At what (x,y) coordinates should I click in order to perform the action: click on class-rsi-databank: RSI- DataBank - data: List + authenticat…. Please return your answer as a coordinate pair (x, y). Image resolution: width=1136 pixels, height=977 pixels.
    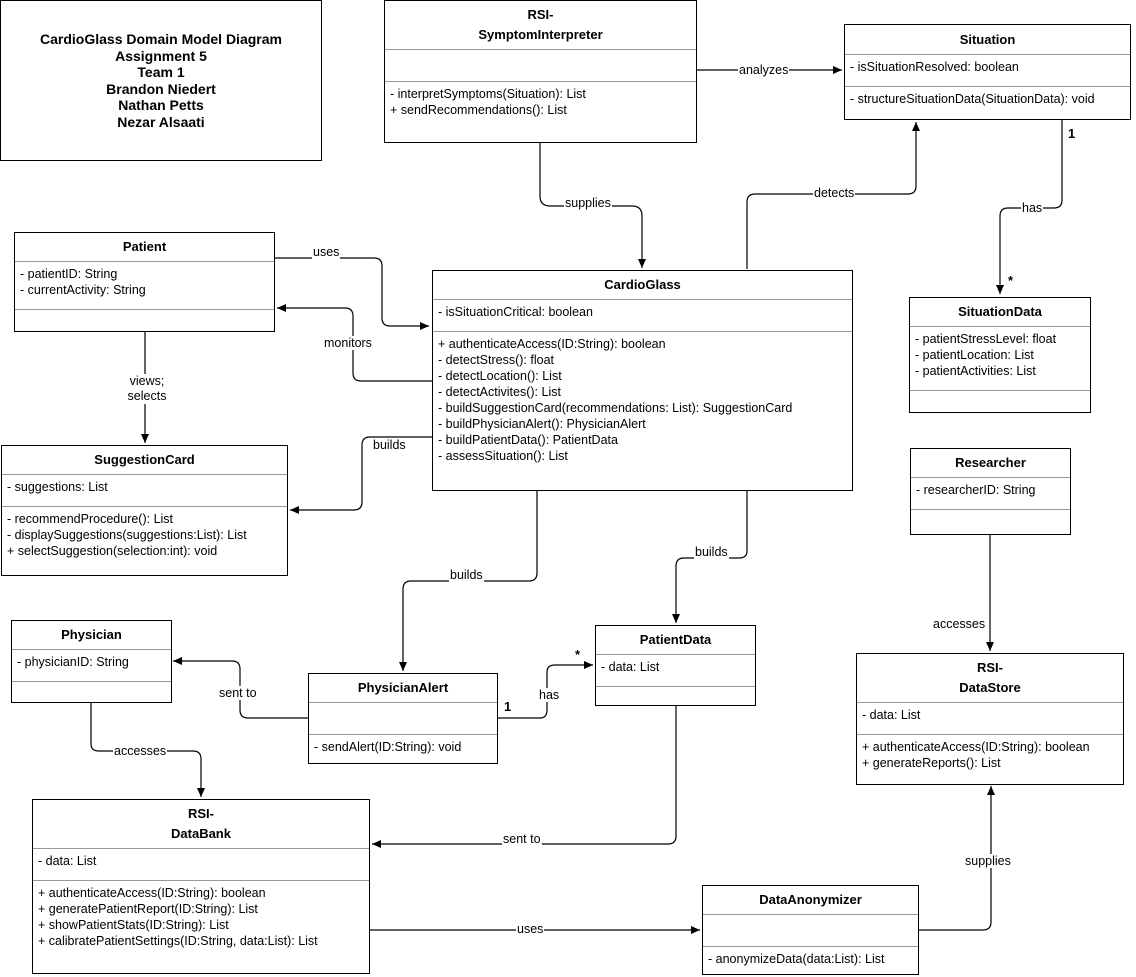
    Looking at the image, I should click on (201, 886).